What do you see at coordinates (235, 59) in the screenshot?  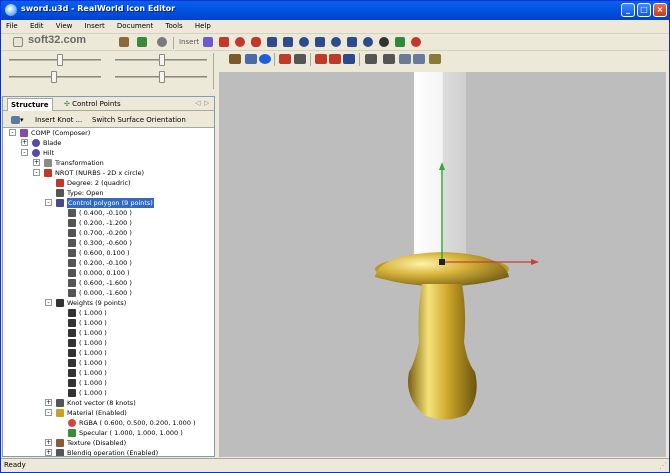 I see `palette-icon` at bounding box center [235, 59].